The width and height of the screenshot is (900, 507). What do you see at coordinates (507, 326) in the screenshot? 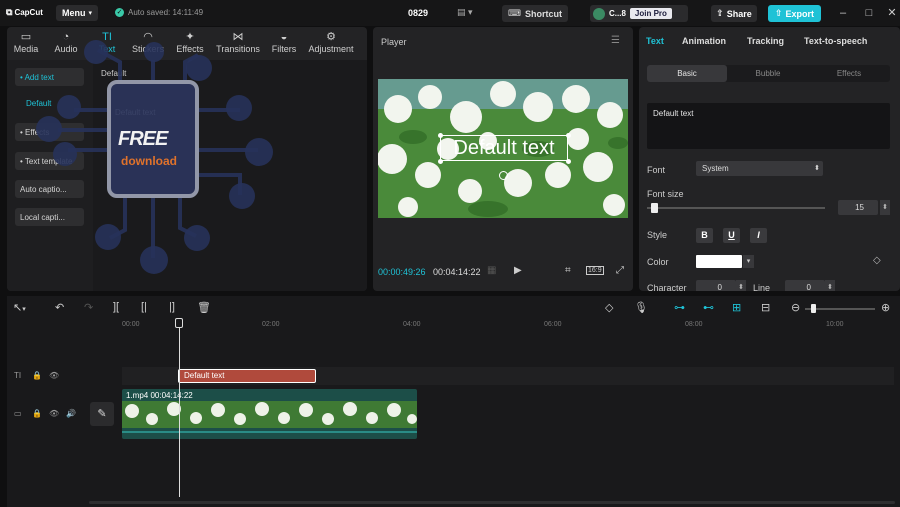
I see `time-ruler: 00:00 02:00 04:00 06:00 08:00 10:00` at bounding box center [507, 326].